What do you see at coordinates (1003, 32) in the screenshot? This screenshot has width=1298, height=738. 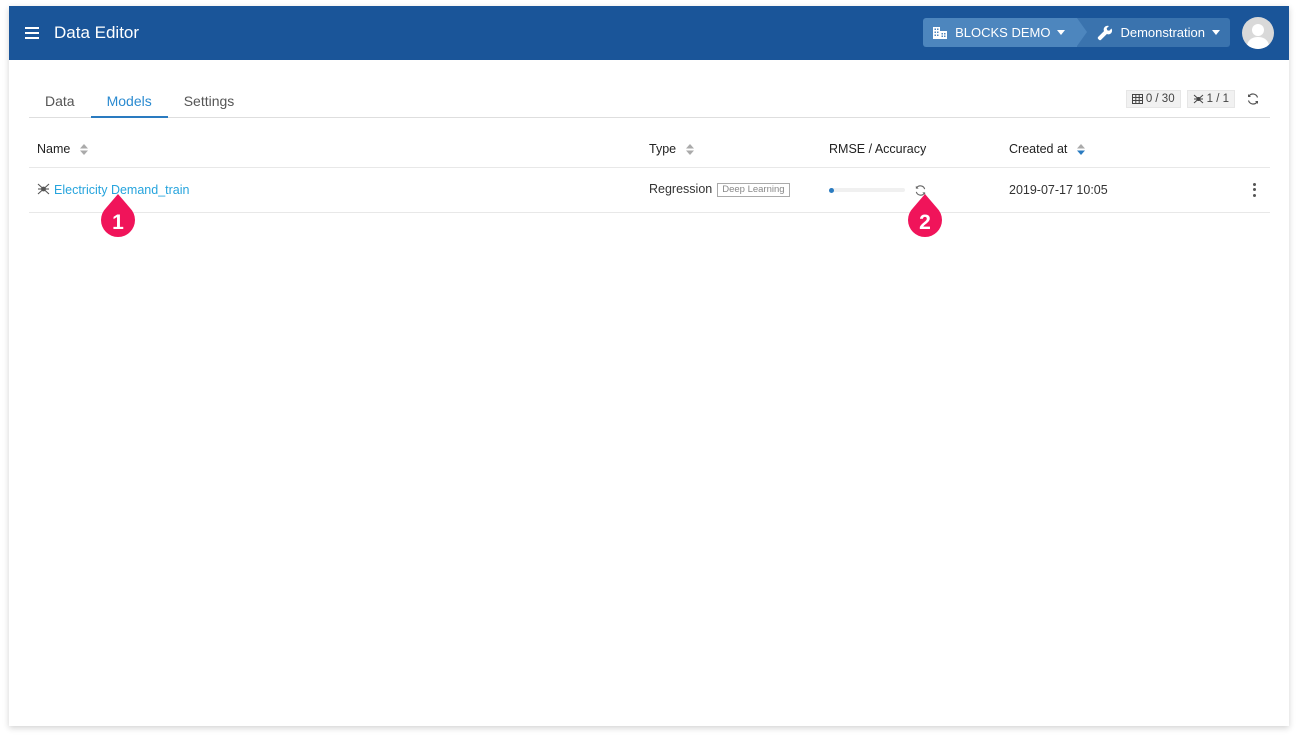 I see `organization-name: BLOCKS DEMO` at bounding box center [1003, 32].